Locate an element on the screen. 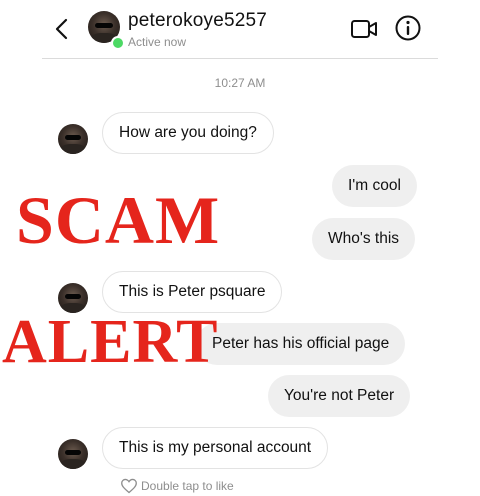 This screenshot has height=496, width=480. chat-header: peterokoye5257 Active now is located at coordinates (240, 29).